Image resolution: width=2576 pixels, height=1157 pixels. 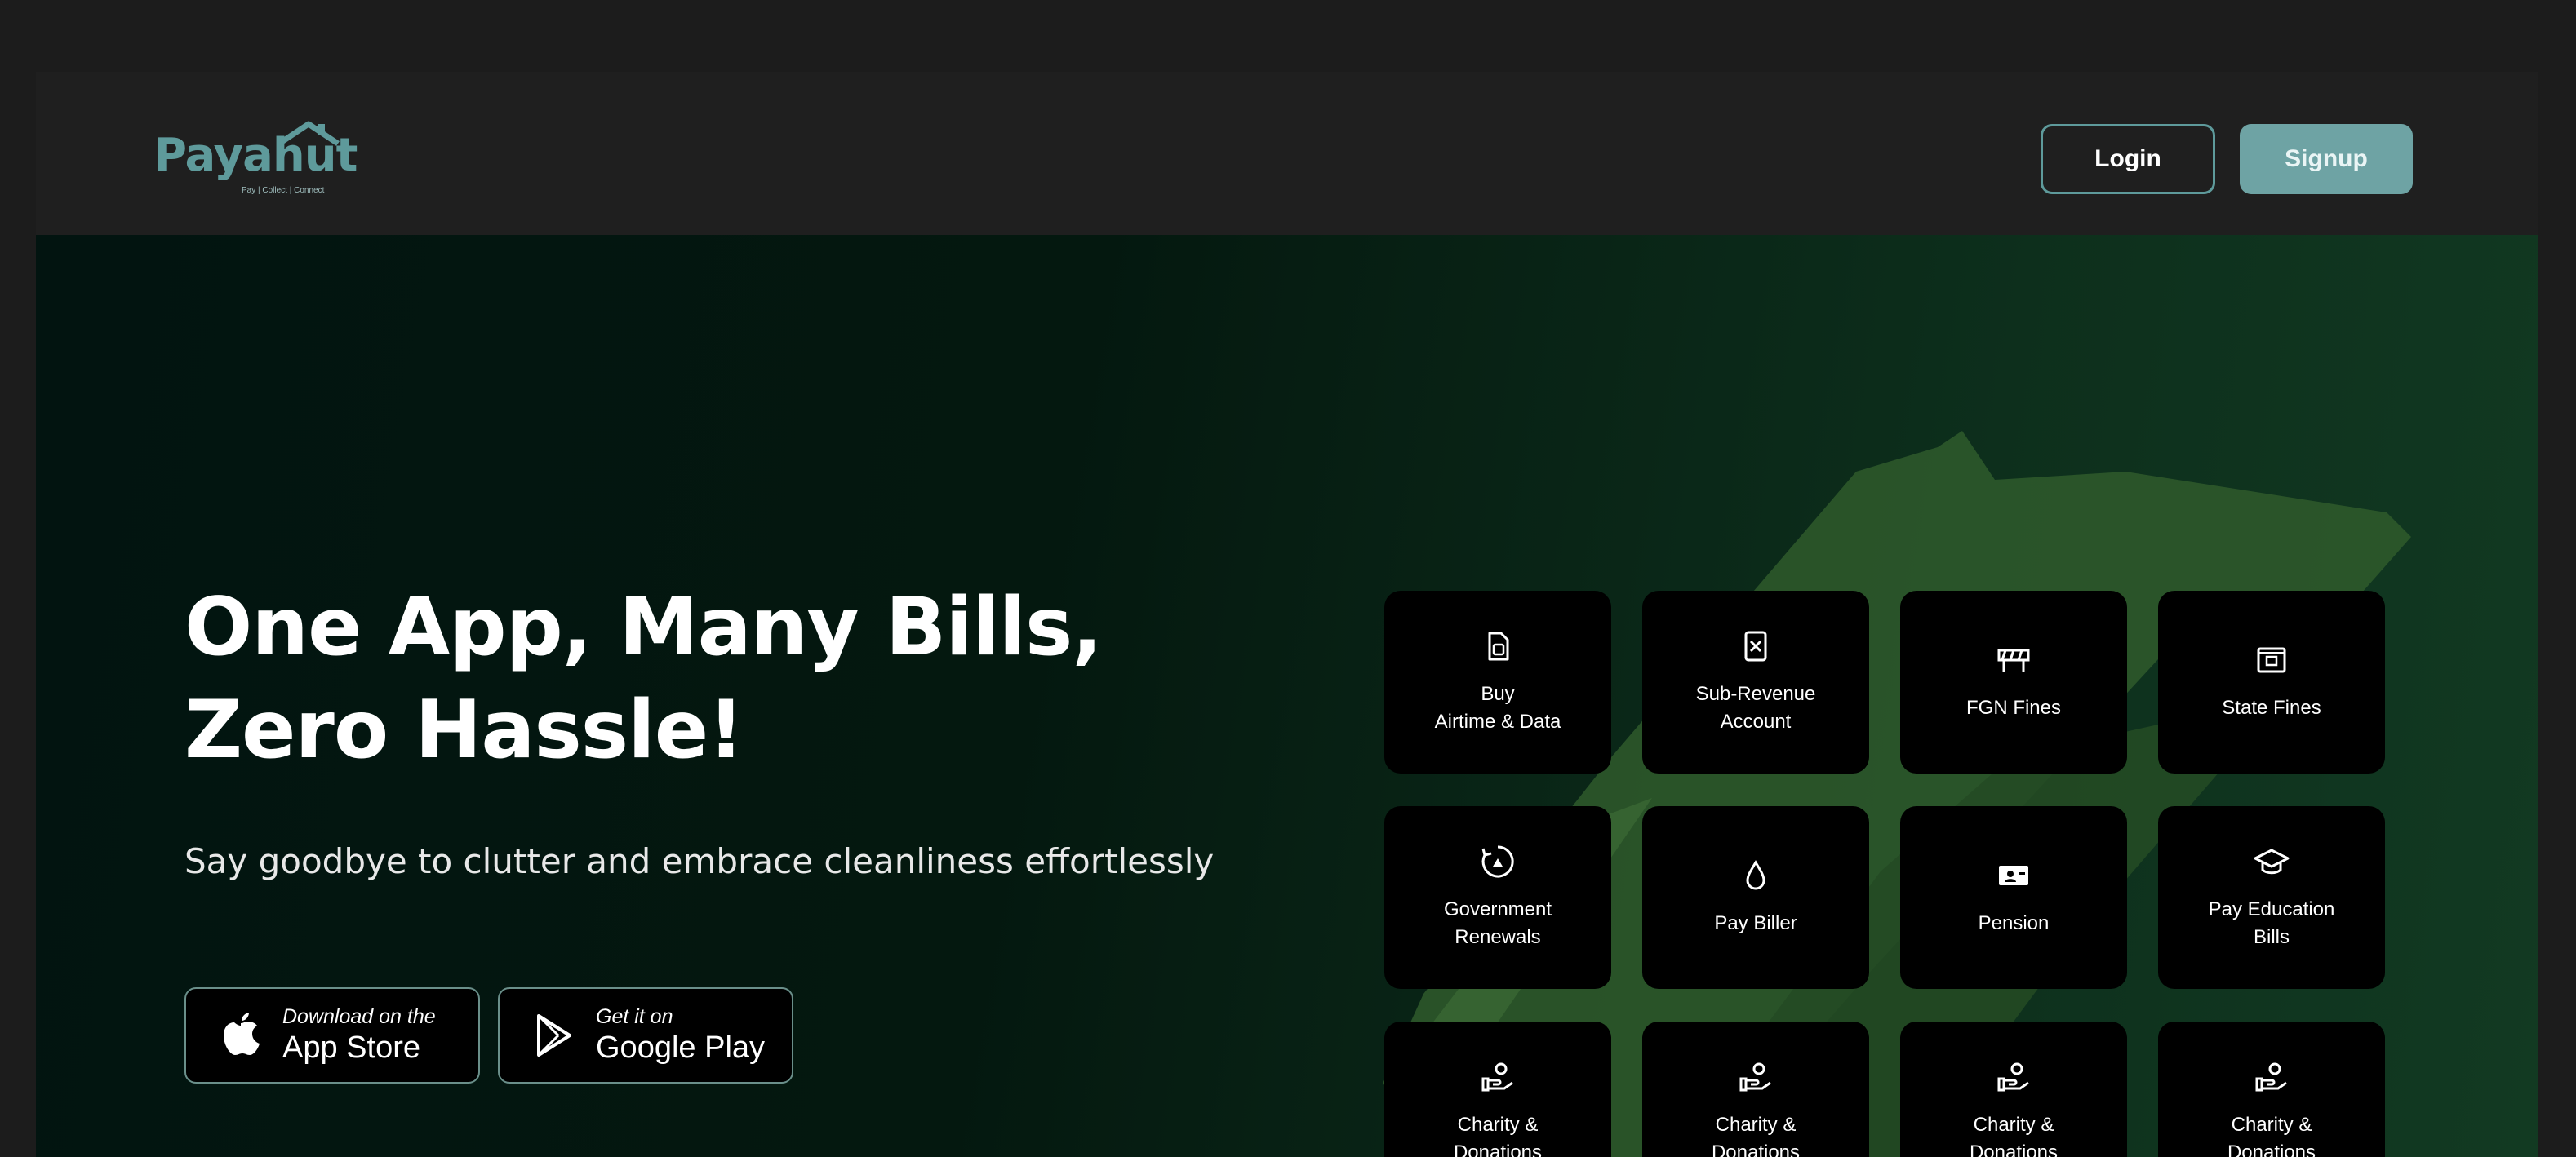 I want to click on service-card-state-fines: State Fines, so click(x=2271, y=682).